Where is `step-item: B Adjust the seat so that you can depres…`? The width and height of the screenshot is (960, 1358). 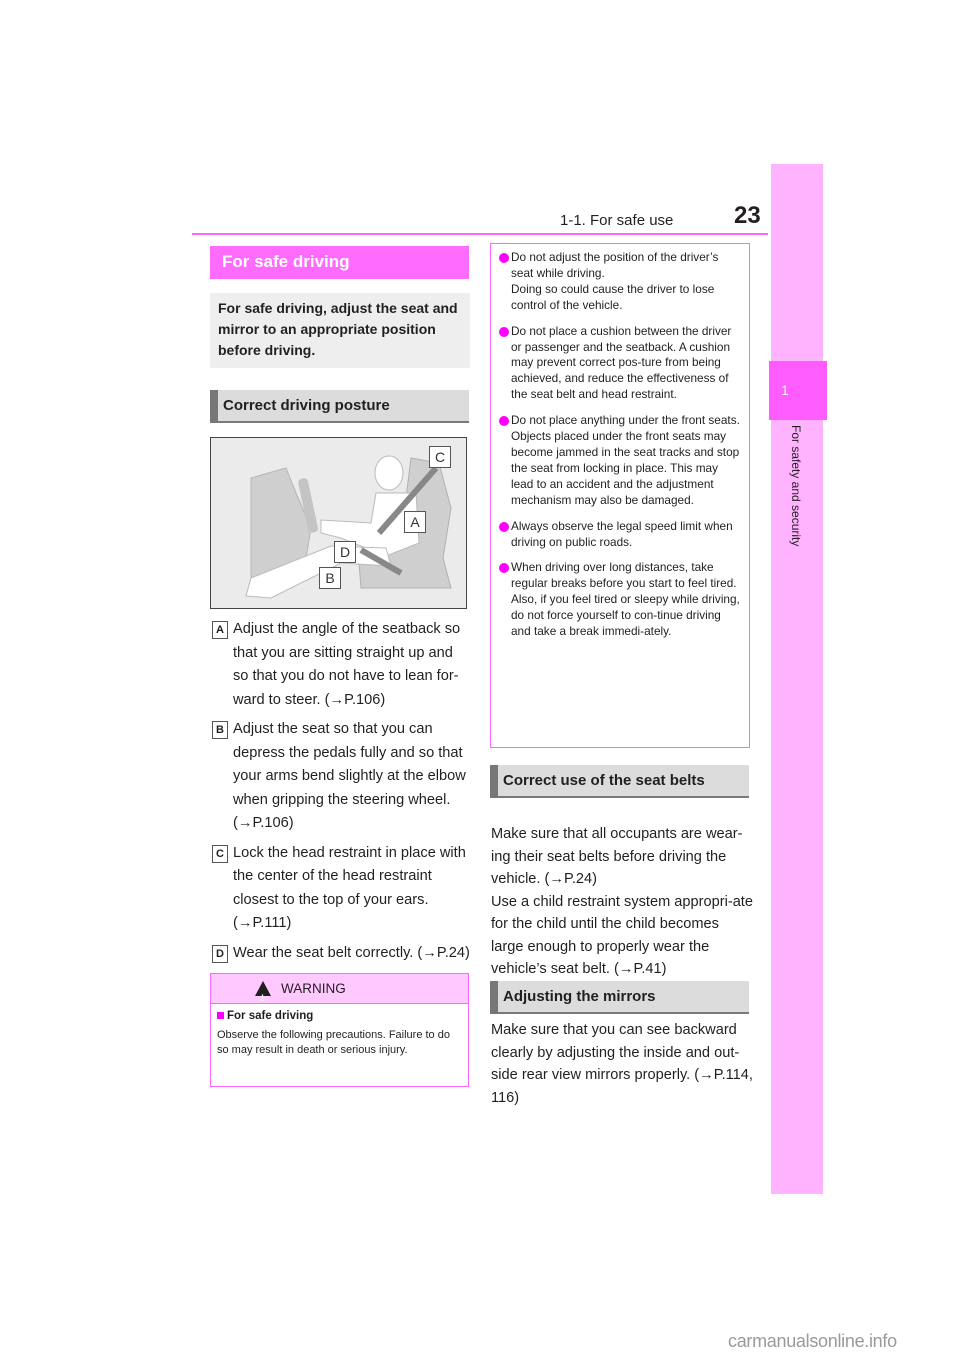 step-item: B Adjust the seat so that you can depres… is located at coordinates (341, 777).